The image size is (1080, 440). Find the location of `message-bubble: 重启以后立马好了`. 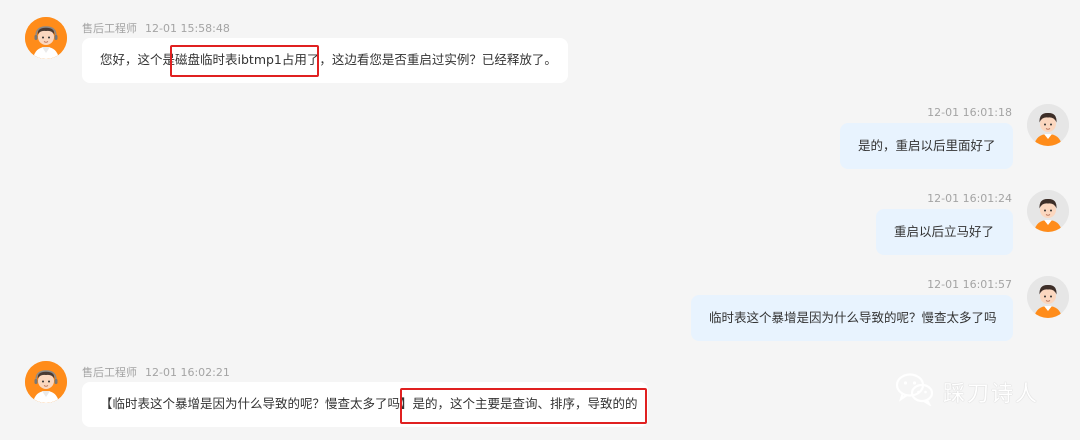

message-bubble: 重启以后立马好了 is located at coordinates (944, 232).